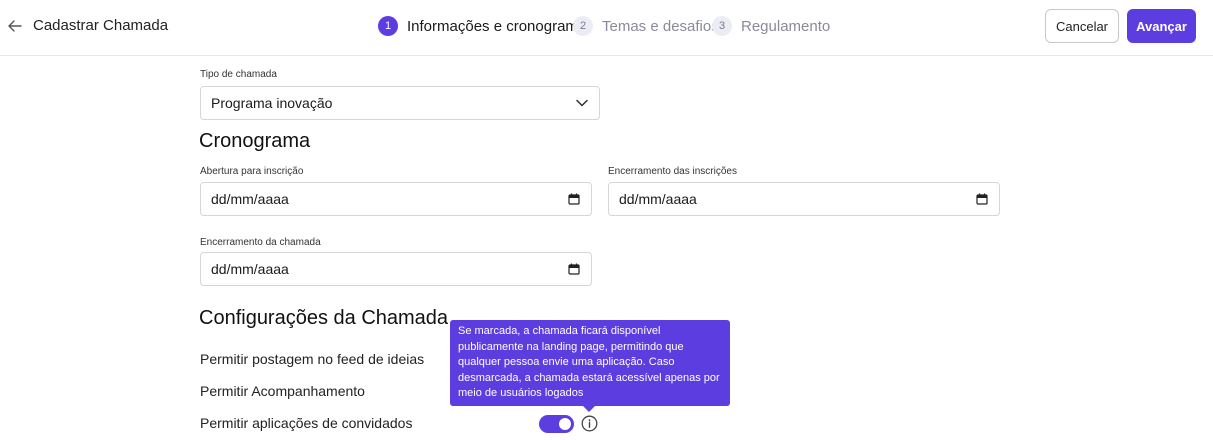 This screenshot has height=440, width=1213. Describe the element at coordinates (255, 141) in the screenshot. I see `cronograma-heading: Cronograma` at that location.